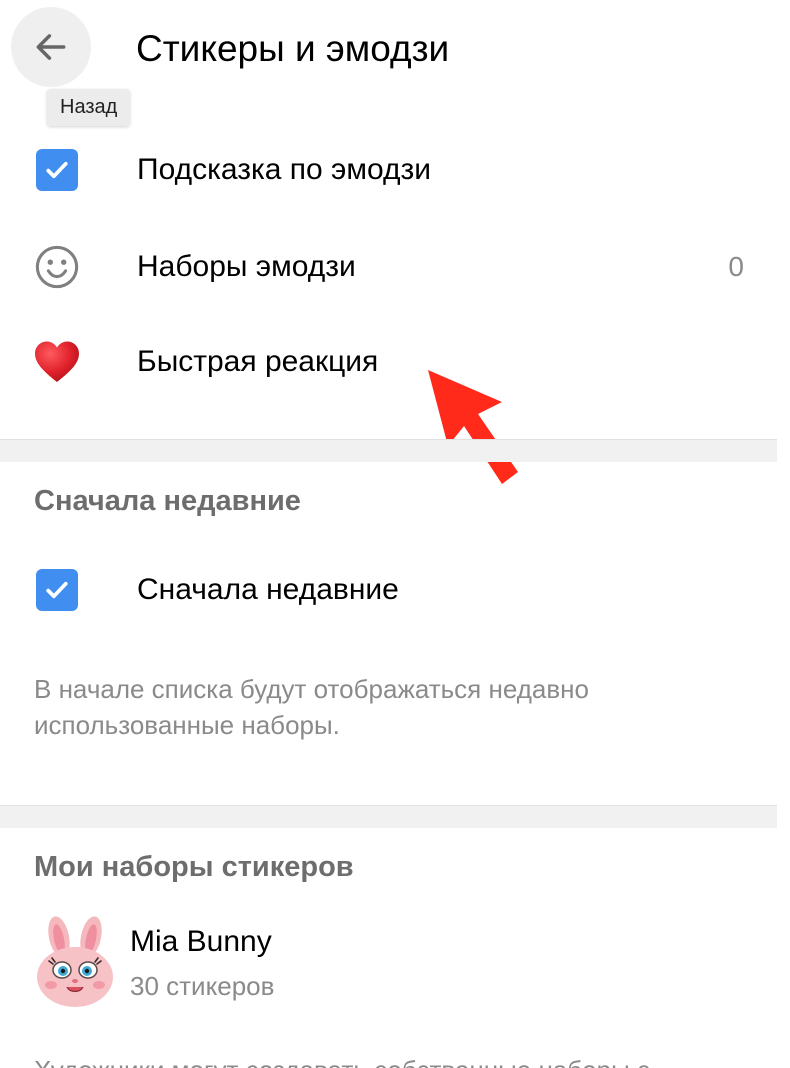 This screenshot has height=1068, width=790. Describe the element at coordinates (194, 867) in the screenshot. I see `sticker-packs-header: Мои наборы стикеров` at that location.